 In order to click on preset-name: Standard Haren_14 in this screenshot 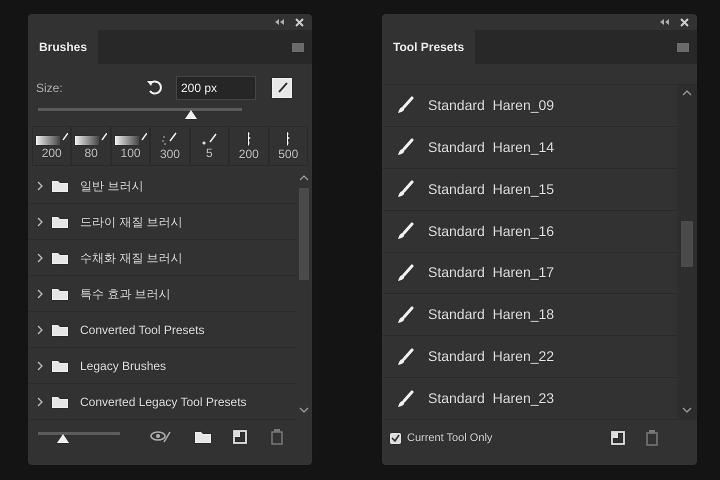, I will do `click(491, 147)`.